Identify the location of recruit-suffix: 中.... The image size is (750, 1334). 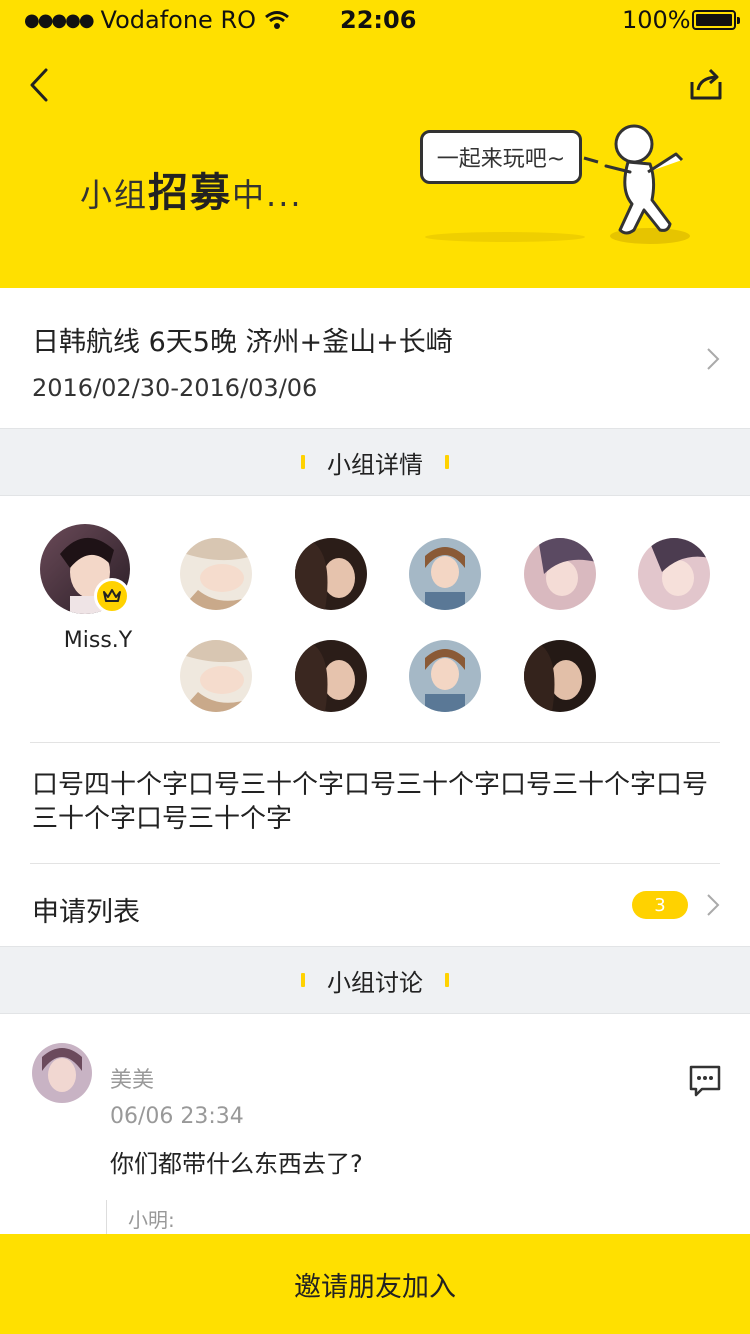
(267, 195).